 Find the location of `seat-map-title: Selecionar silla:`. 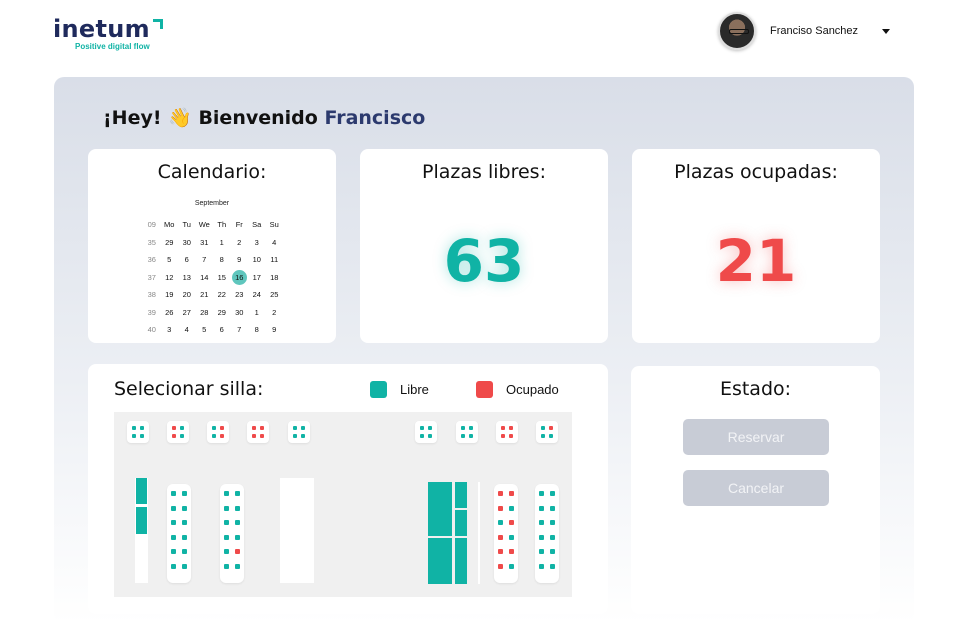

seat-map-title: Selecionar silla: is located at coordinates (189, 389).